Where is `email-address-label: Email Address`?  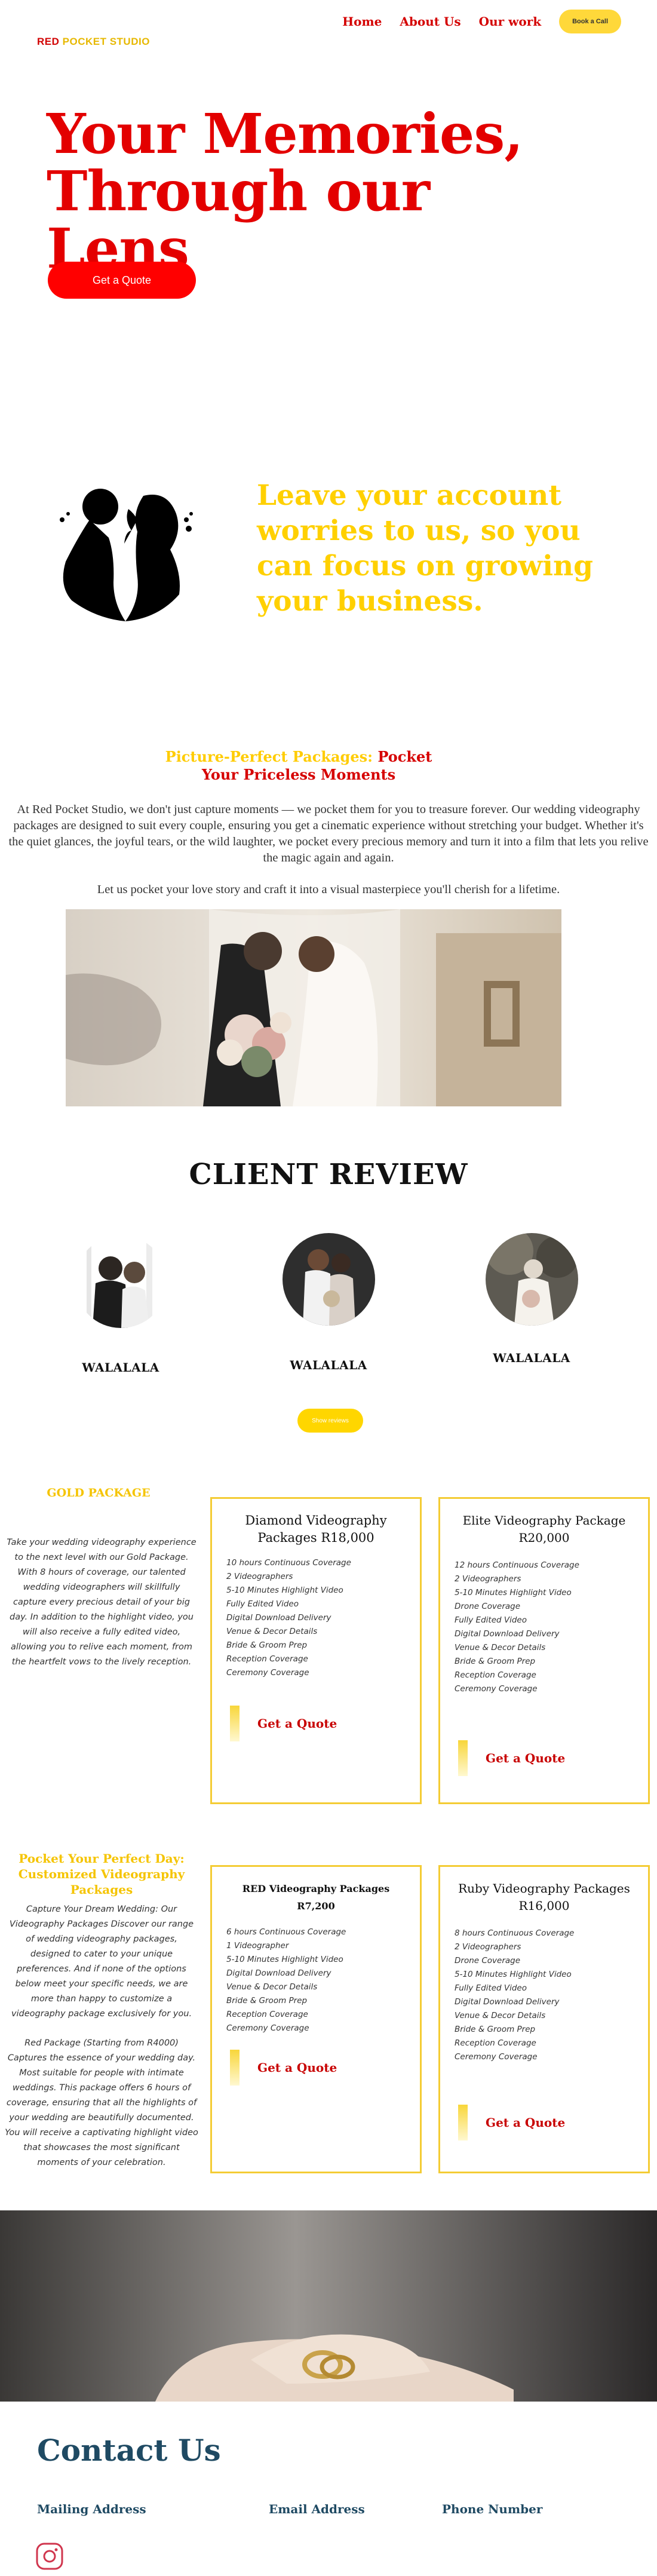 email-address-label: Email Address is located at coordinates (317, 2509).